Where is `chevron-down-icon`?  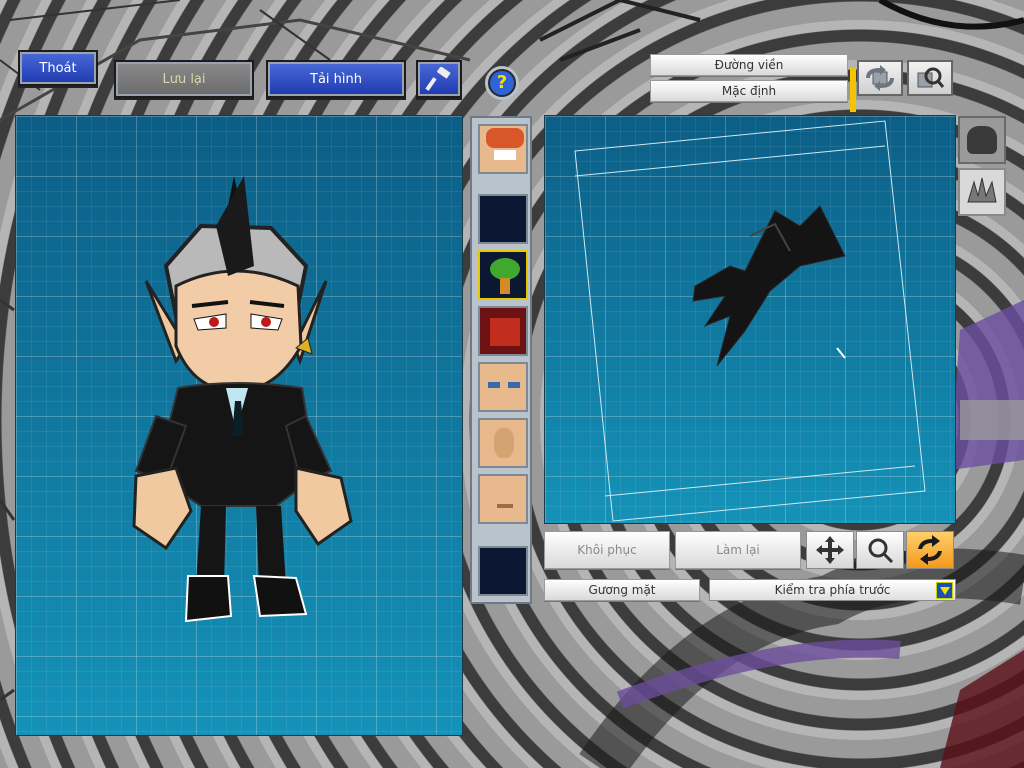
chevron-down-icon is located at coordinates (944, 590).